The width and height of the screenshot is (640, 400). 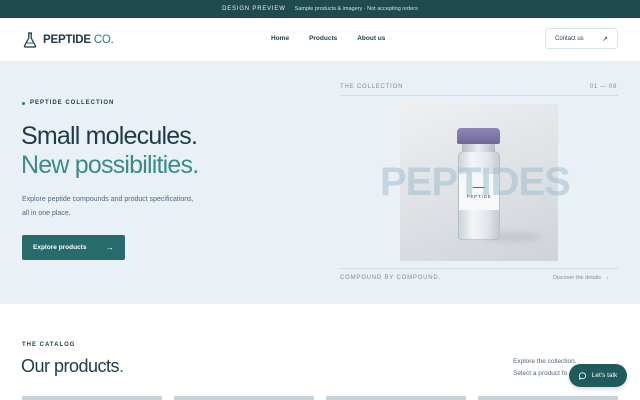 I want to click on arrow-right-icon: →, so click(x=110, y=247).